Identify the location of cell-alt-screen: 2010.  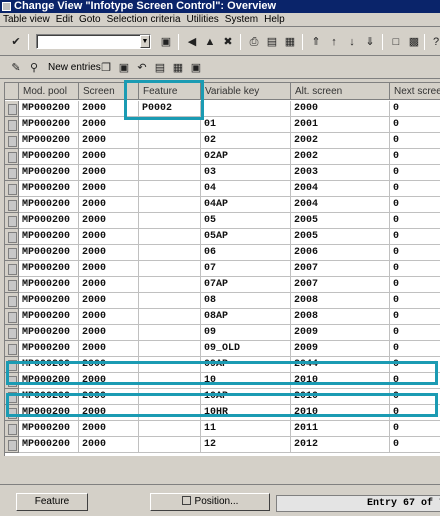
(340, 413).